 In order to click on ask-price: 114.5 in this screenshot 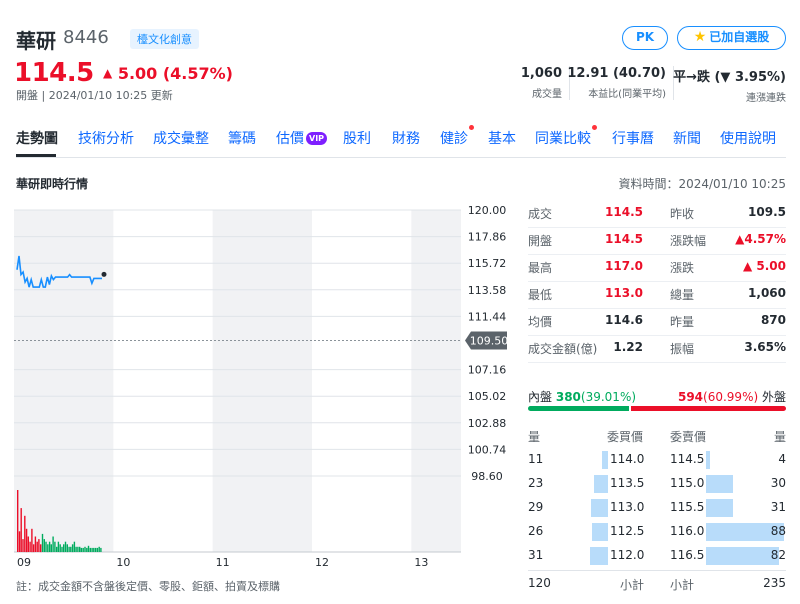, I will do `click(687, 459)`.